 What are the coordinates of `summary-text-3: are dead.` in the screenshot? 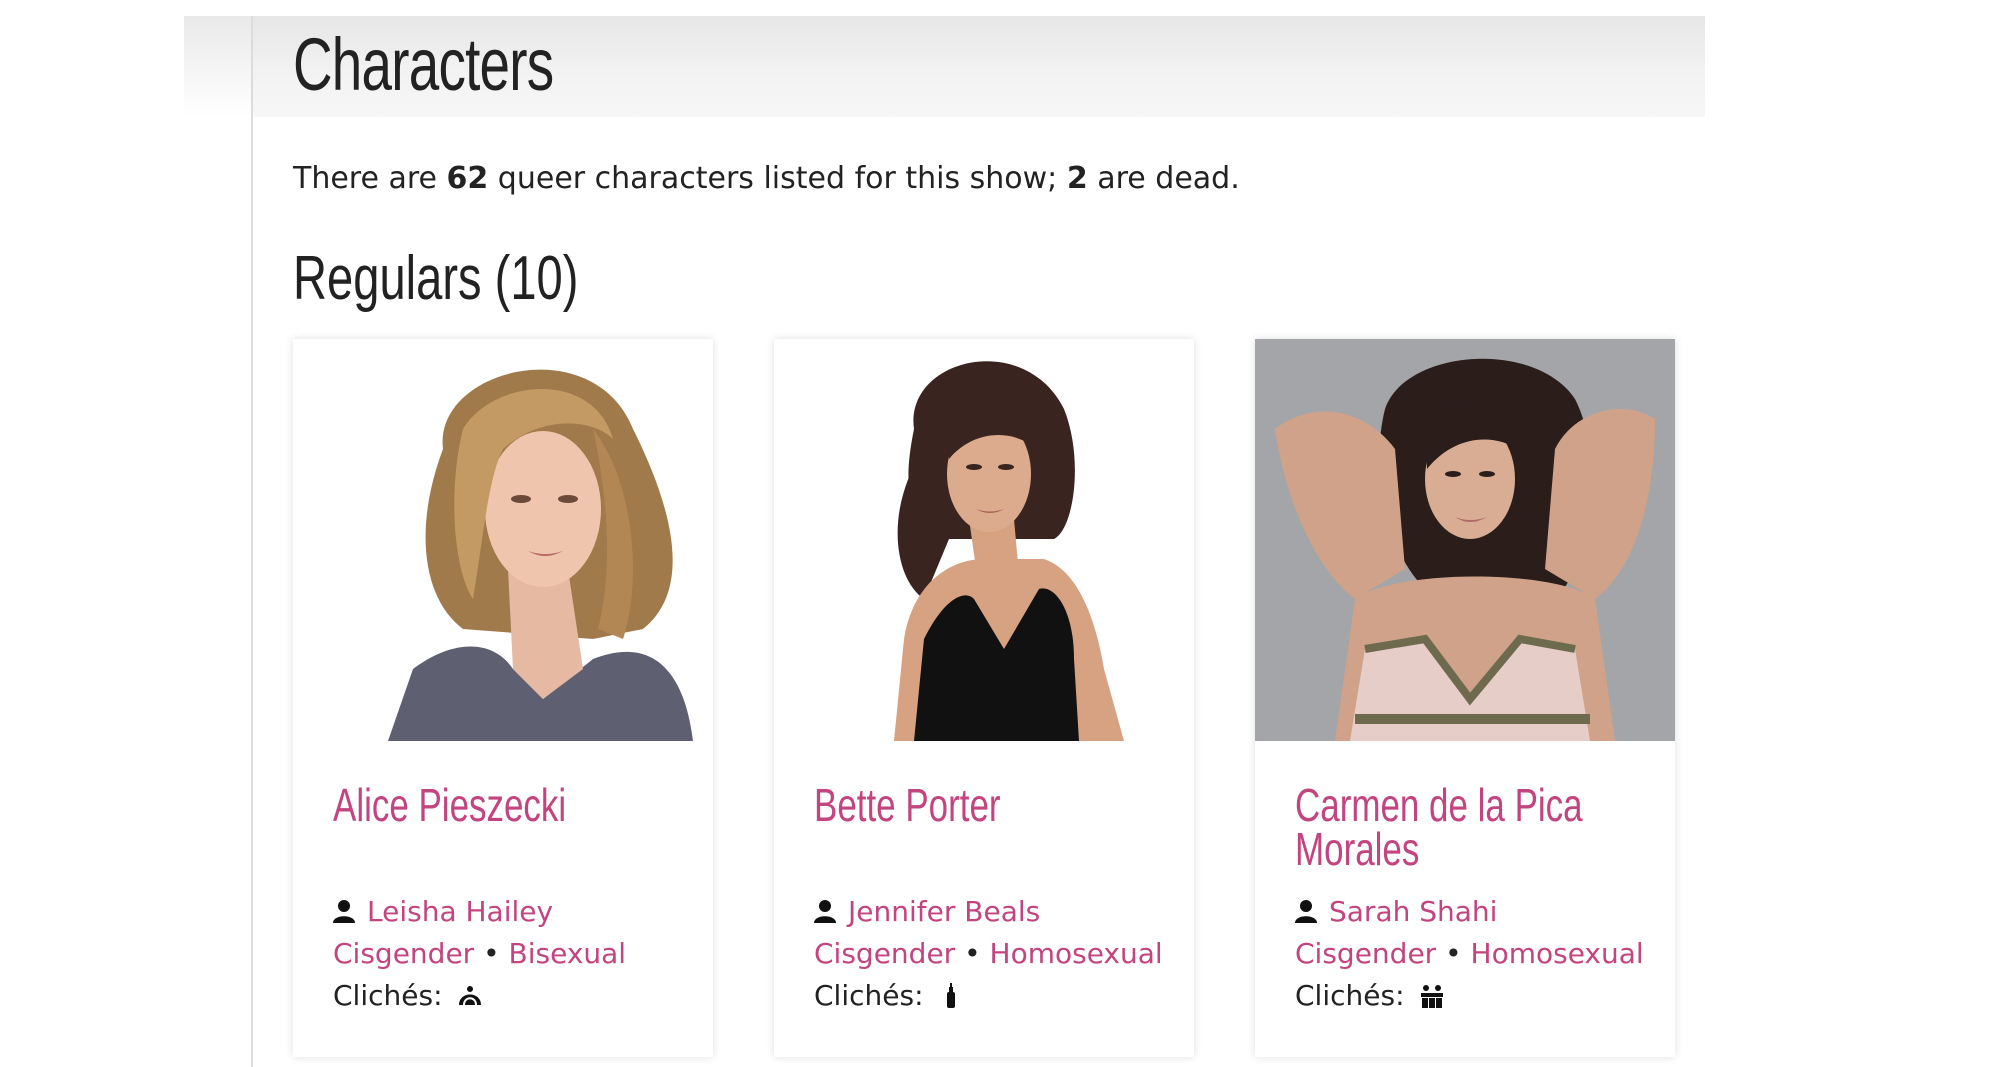 It's located at (1163, 178).